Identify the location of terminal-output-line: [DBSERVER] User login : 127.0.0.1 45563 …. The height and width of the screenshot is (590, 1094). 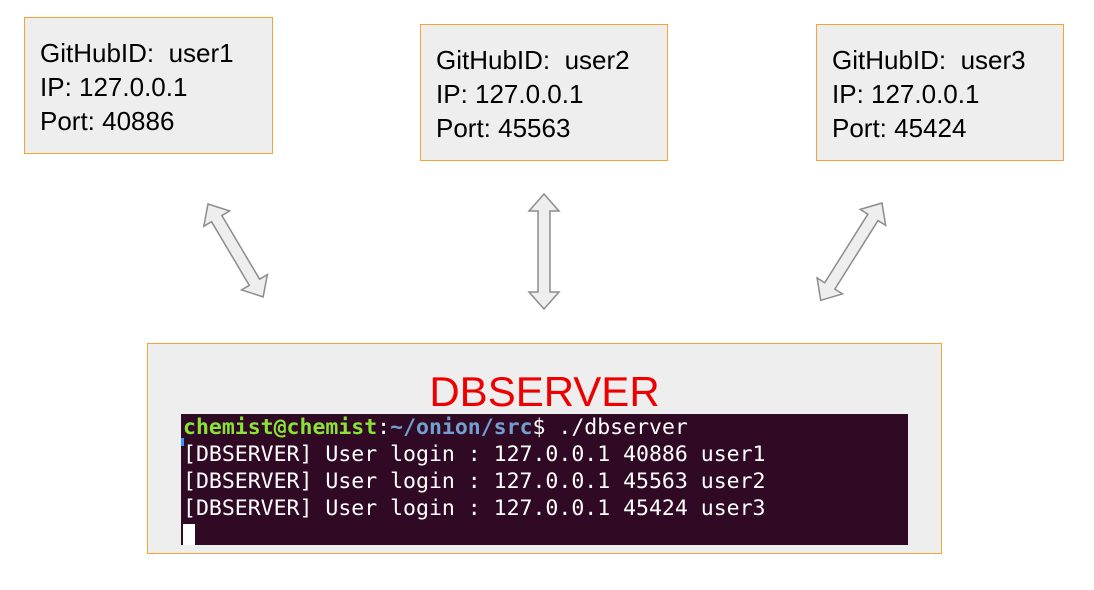
(474, 481).